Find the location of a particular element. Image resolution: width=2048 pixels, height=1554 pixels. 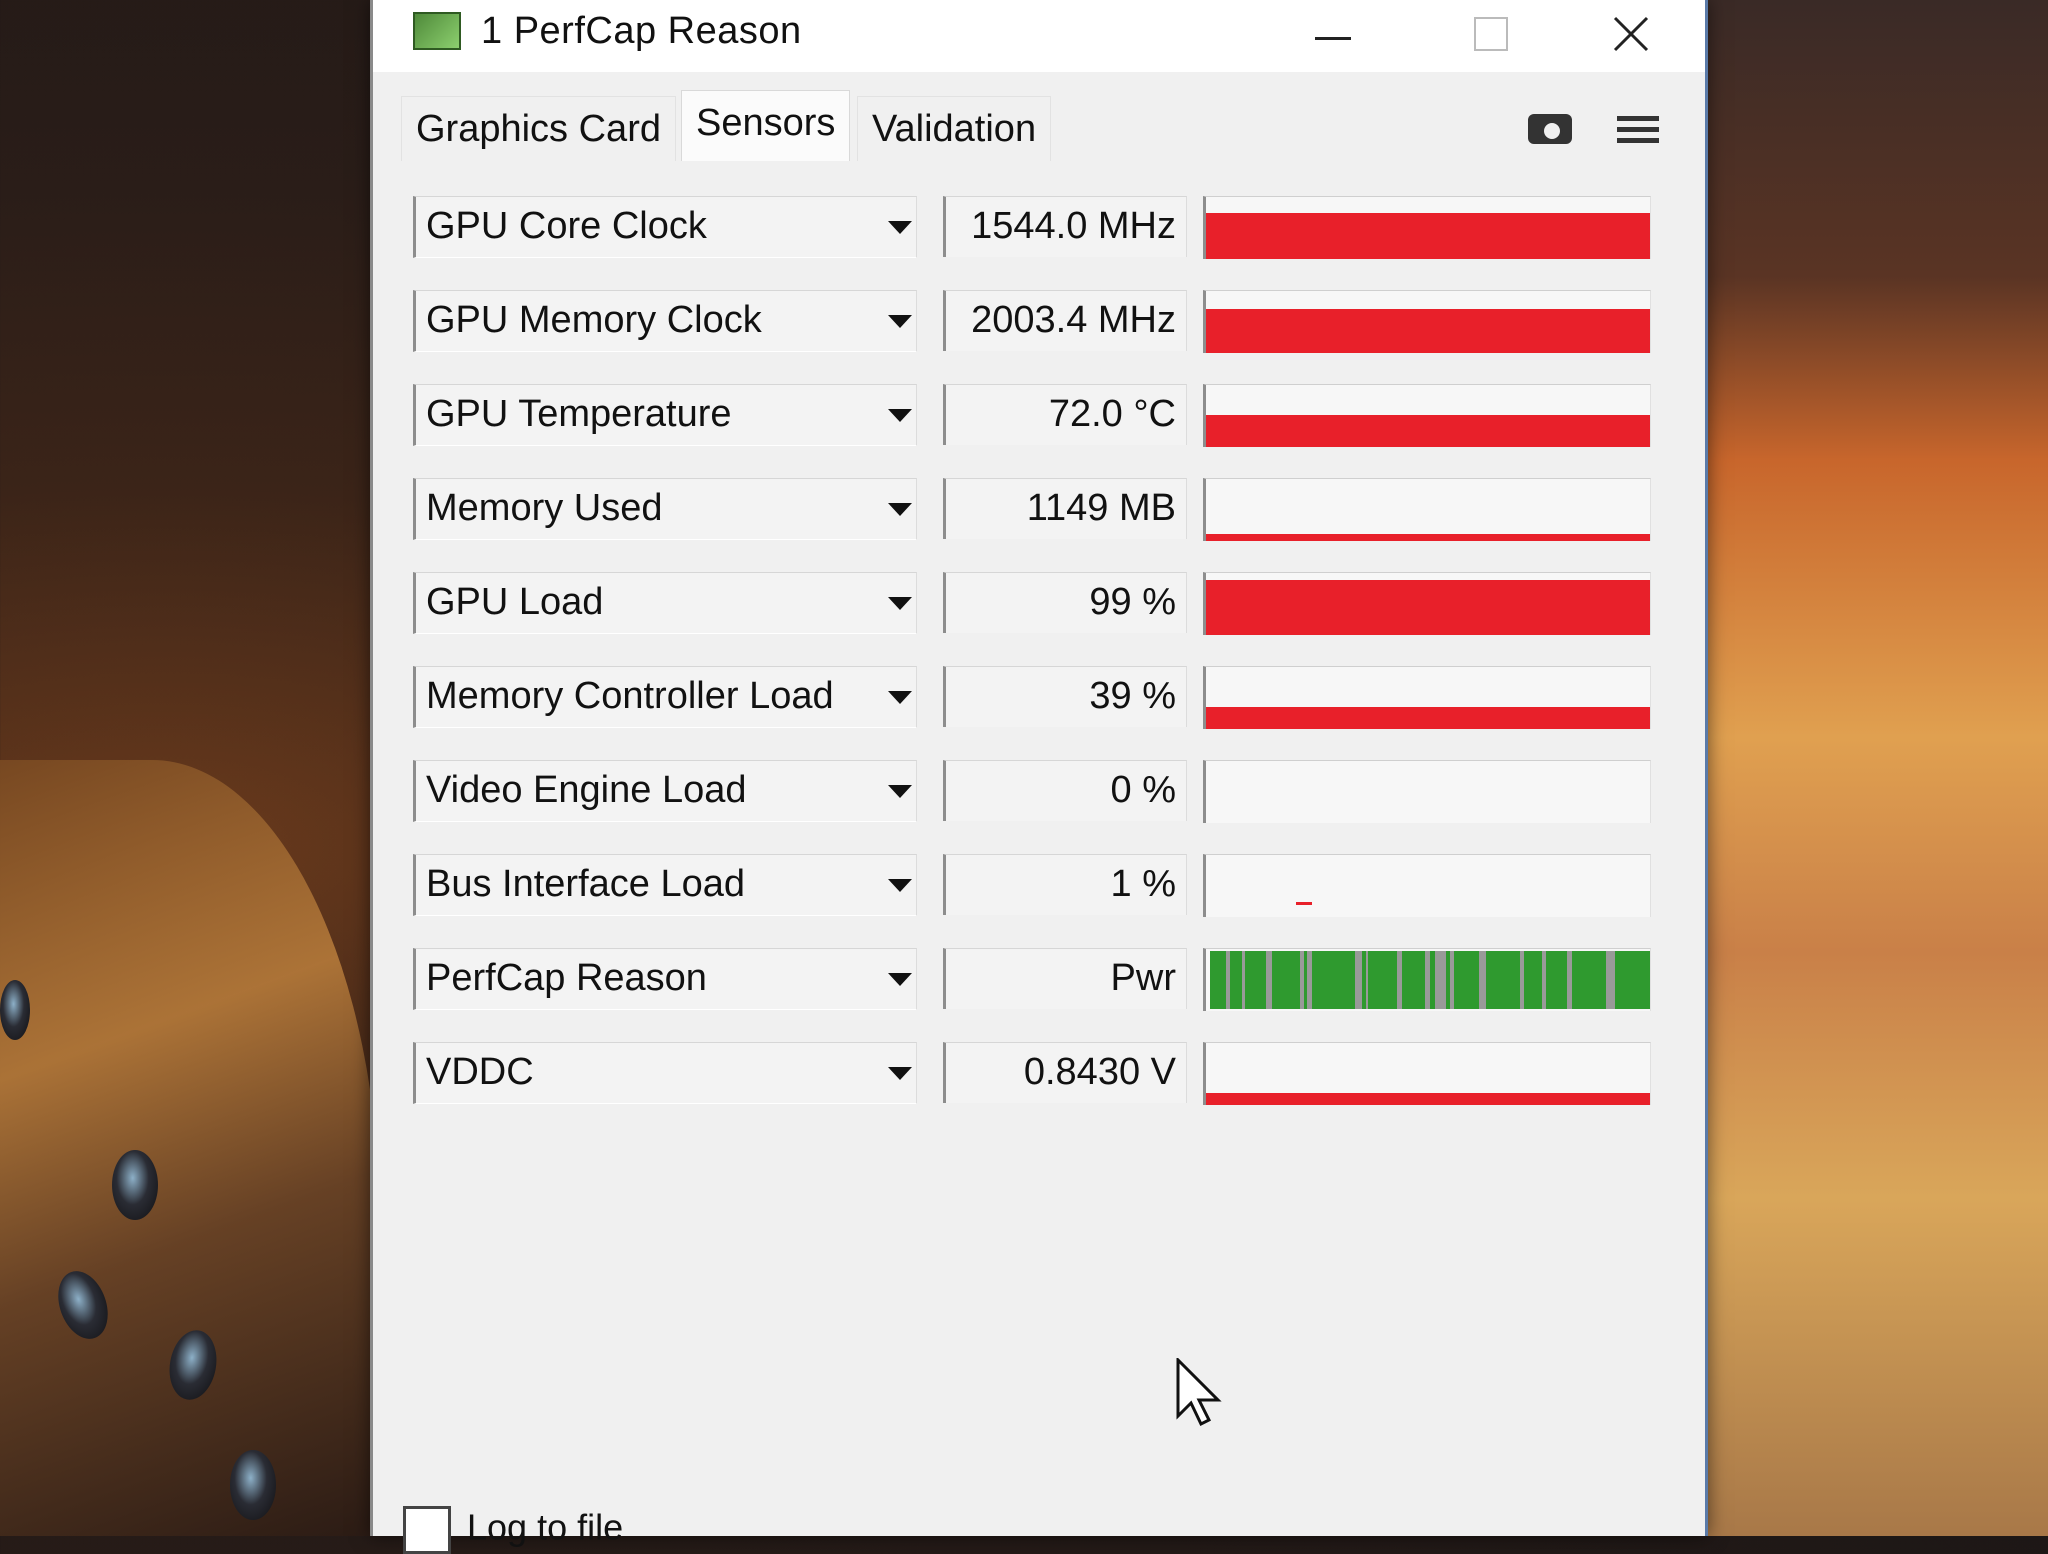

sensor-row-video-engine-load: Video Engine Load 0 % is located at coordinates (1053, 796).